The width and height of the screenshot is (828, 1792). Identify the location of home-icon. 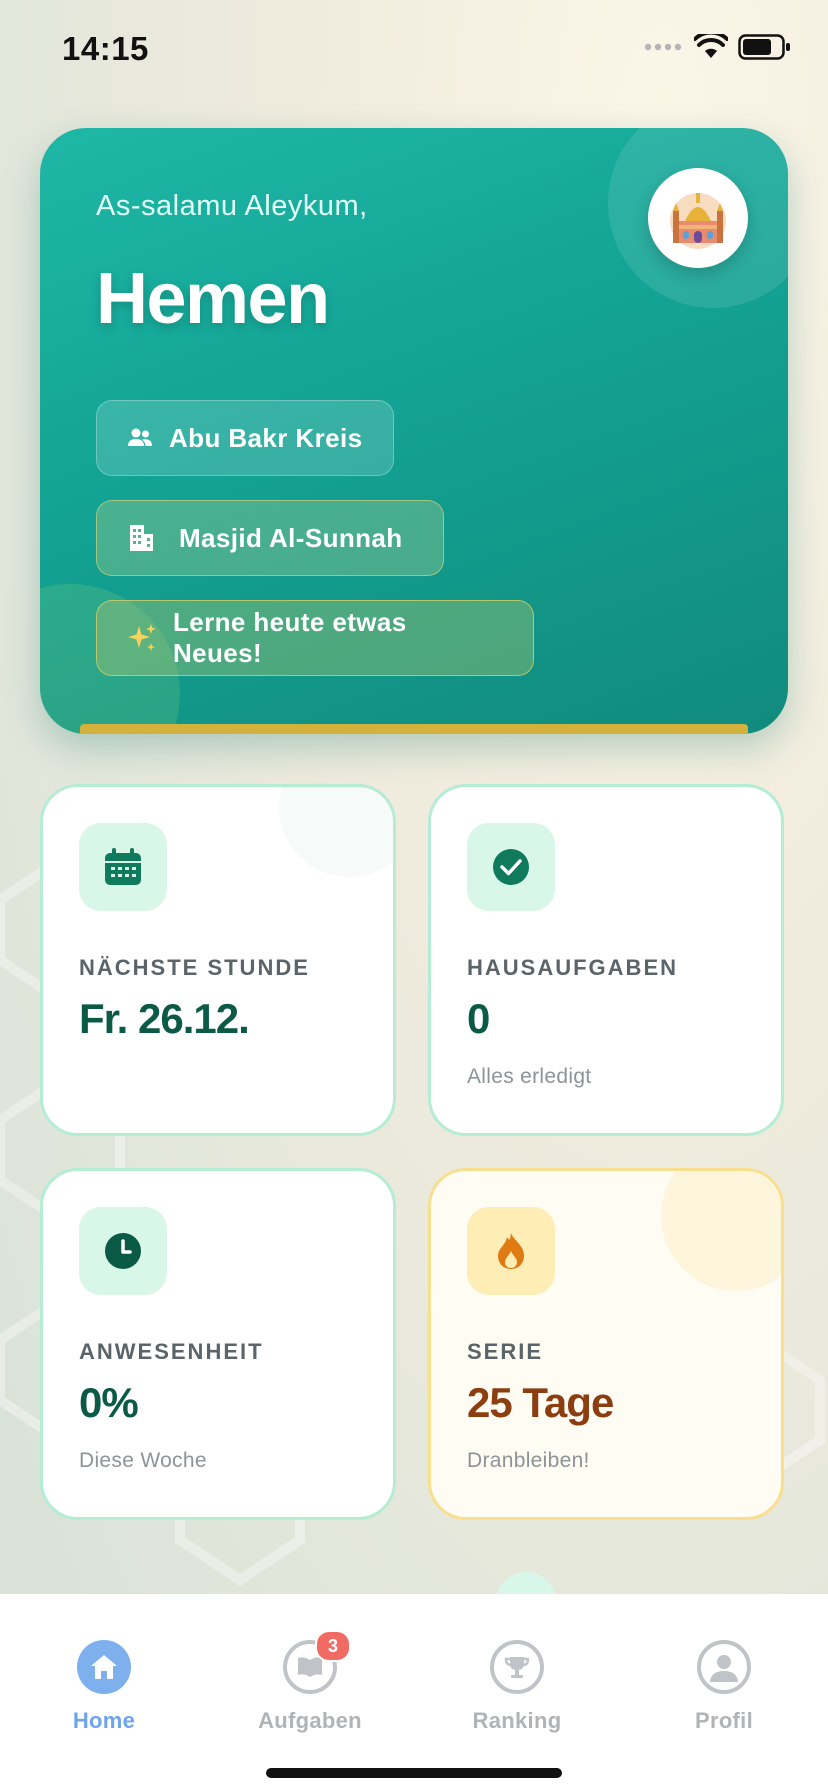
(104, 1667).